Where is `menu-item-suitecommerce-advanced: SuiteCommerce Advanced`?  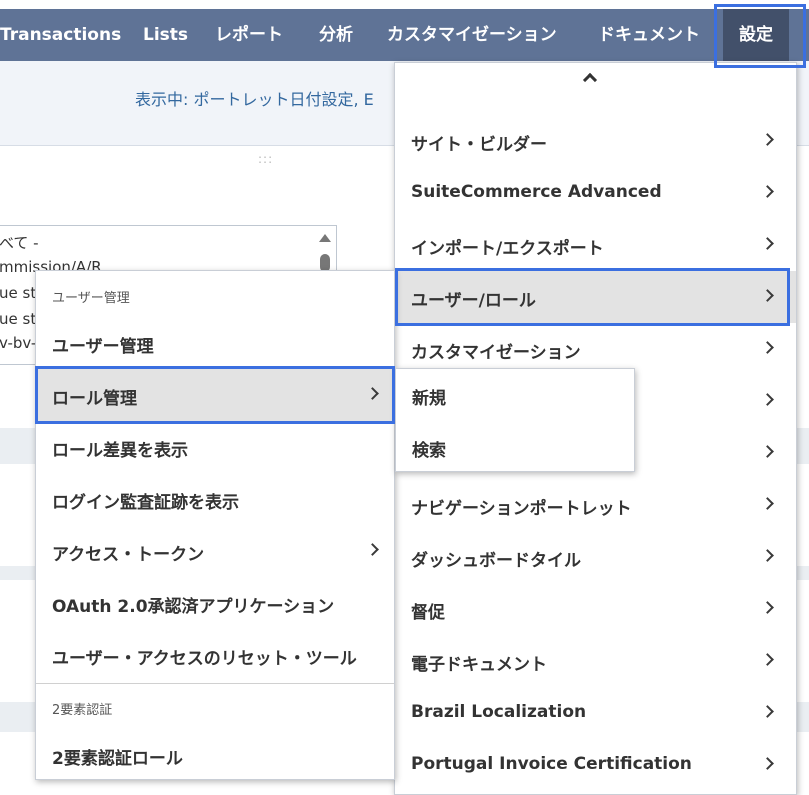
menu-item-suitecommerce-advanced: SuiteCommerce Advanced is located at coordinates (595, 193).